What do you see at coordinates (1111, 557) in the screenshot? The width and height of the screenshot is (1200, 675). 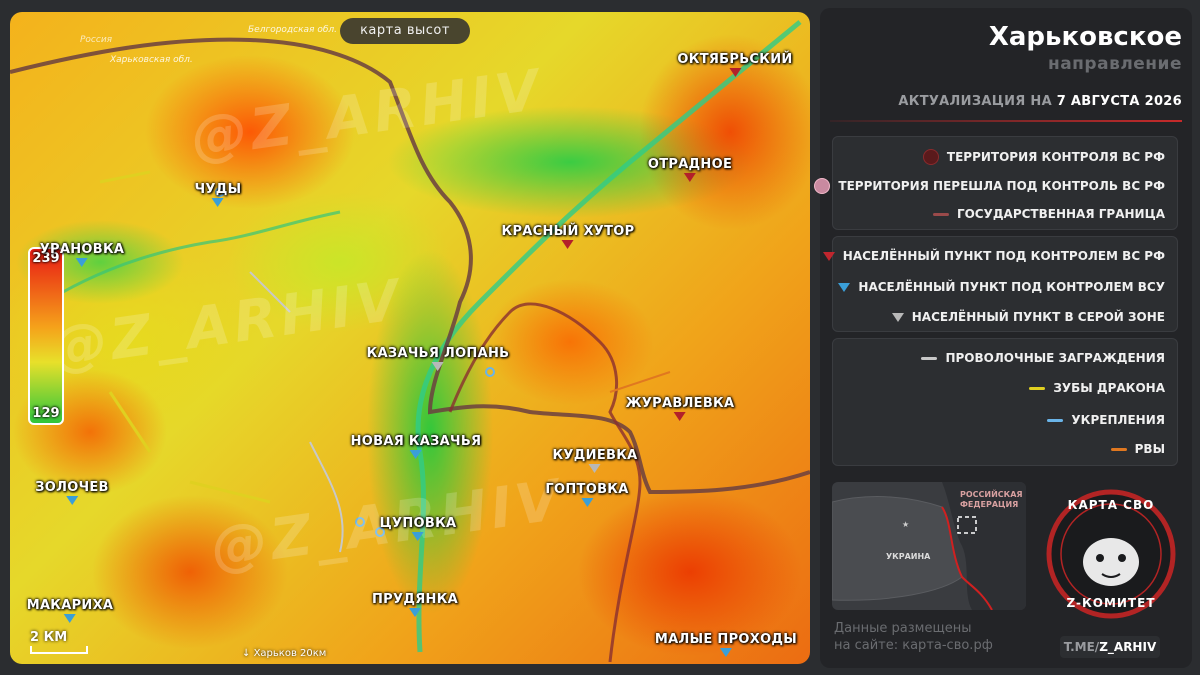 I see `z-komitet-logo: КАРТА СВО Z-КОМИТЕТ` at bounding box center [1111, 557].